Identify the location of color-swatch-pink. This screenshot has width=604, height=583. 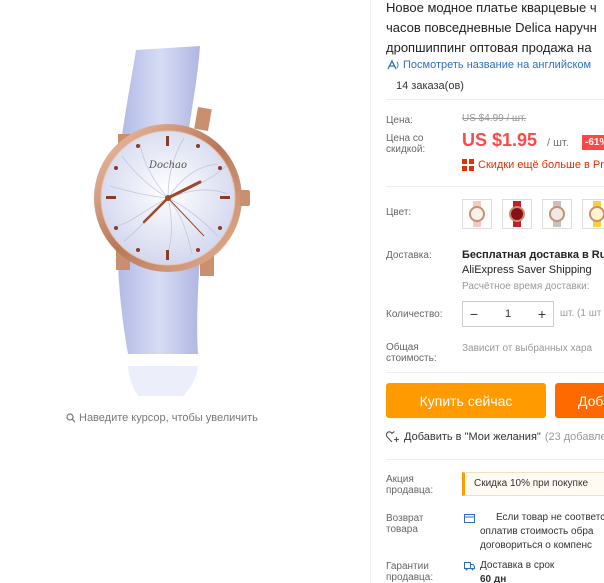
(477, 214).